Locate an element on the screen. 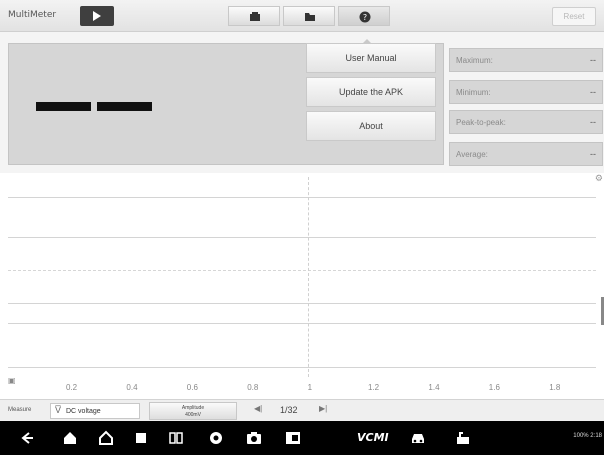  amplitude-label: Amplitude is located at coordinates (193, 408).